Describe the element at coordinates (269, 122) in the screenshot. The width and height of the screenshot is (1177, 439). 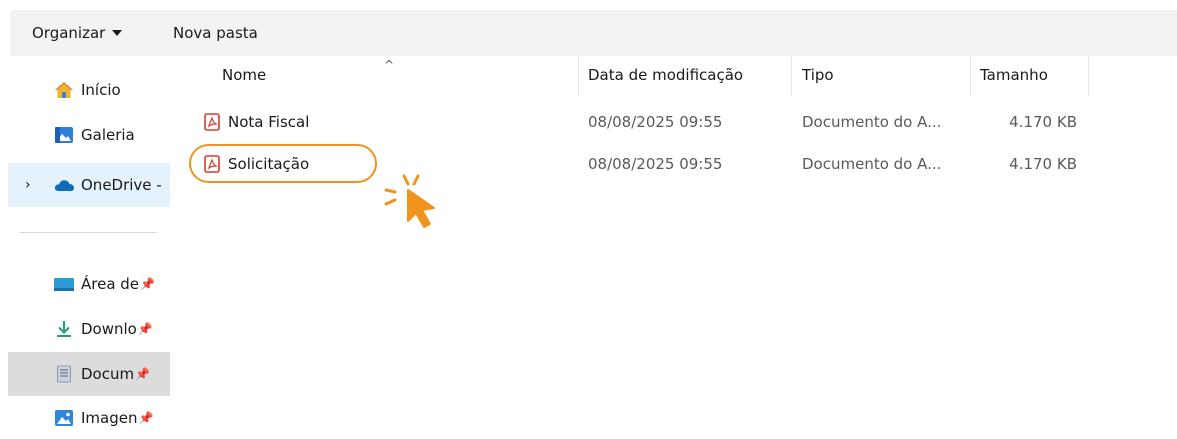
I see `file-name: Nota Fiscal` at that location.